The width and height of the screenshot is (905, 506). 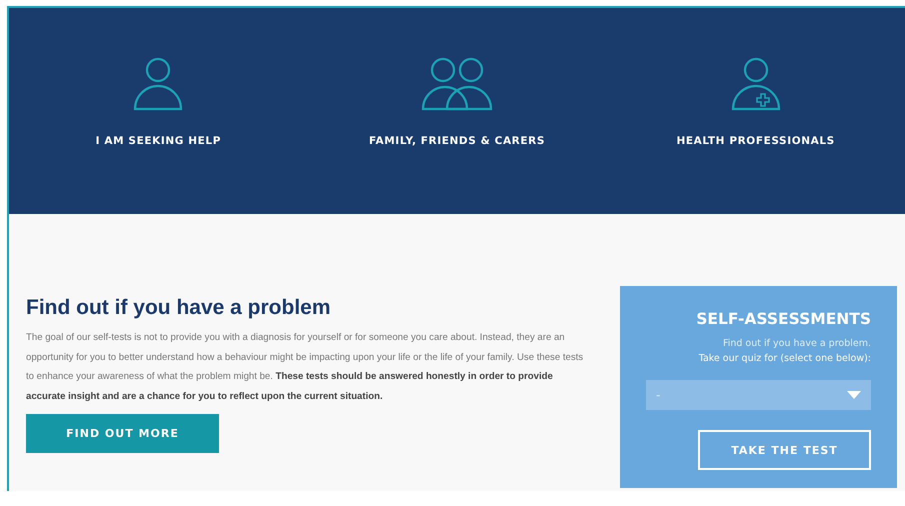 What do you see at coordinates (305, 367) in the screenshot?
I see `intro-paragraph: The goal of our self-tests is not to provide you with a diagnosis for yourself or for someone you care about. Instead, they are an opportunity for you to better understand how a behaviour might be impacting upon your life or the life of your family. Use these tests to enhance your awareness of what the problem might be. These tests should be answered honestly in order to provide accurate insight and are a chance for you to reflect upon the current situation.` at bounding box center [305, 367].